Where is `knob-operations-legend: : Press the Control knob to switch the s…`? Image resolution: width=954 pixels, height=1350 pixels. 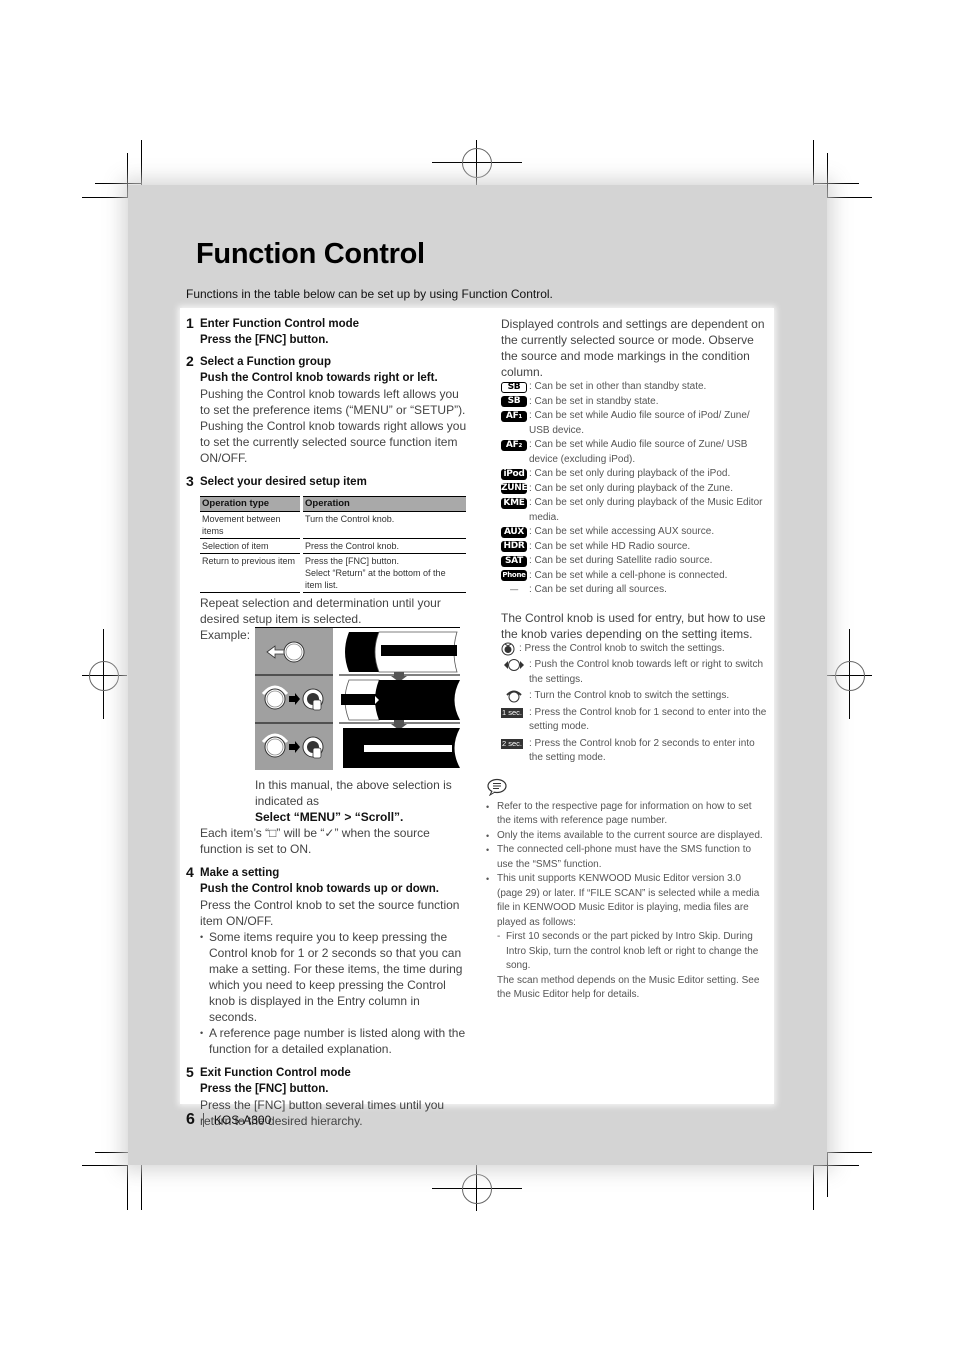 knob-operations-legend: : Press the Control knob to switch the s… is located at coordinates (634, 704).